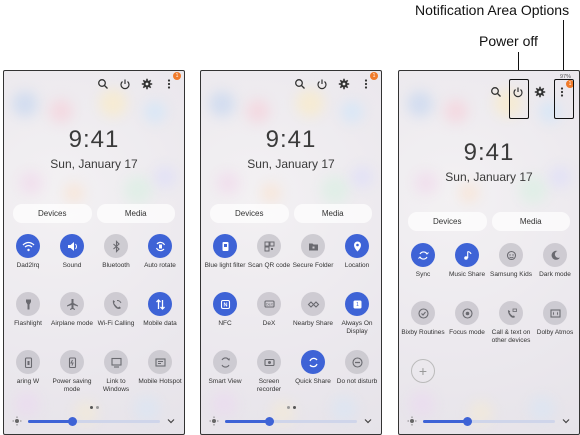 Image resolution: width=580 pixels, height=435 pixels. Describe the element at coordinates (160, 372) in the screenshot. I see `tile-mobile-hotspot: Mobile Hotspot` at that location.